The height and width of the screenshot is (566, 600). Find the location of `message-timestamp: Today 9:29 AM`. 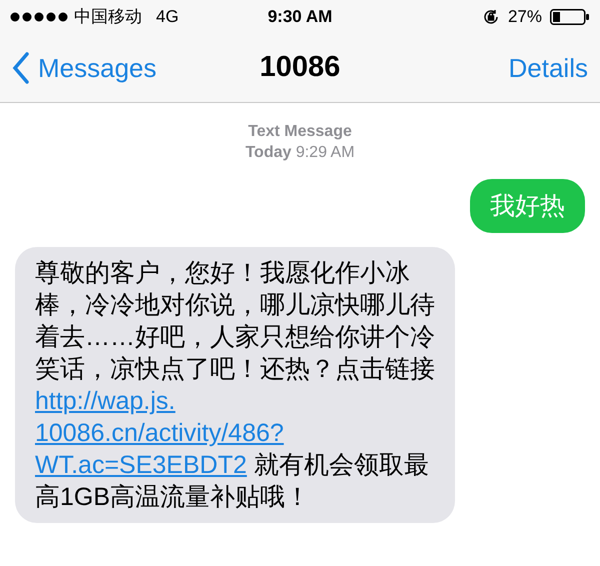

message-timestamp: Today 9:29 AM is located at coordinates (300, 153).